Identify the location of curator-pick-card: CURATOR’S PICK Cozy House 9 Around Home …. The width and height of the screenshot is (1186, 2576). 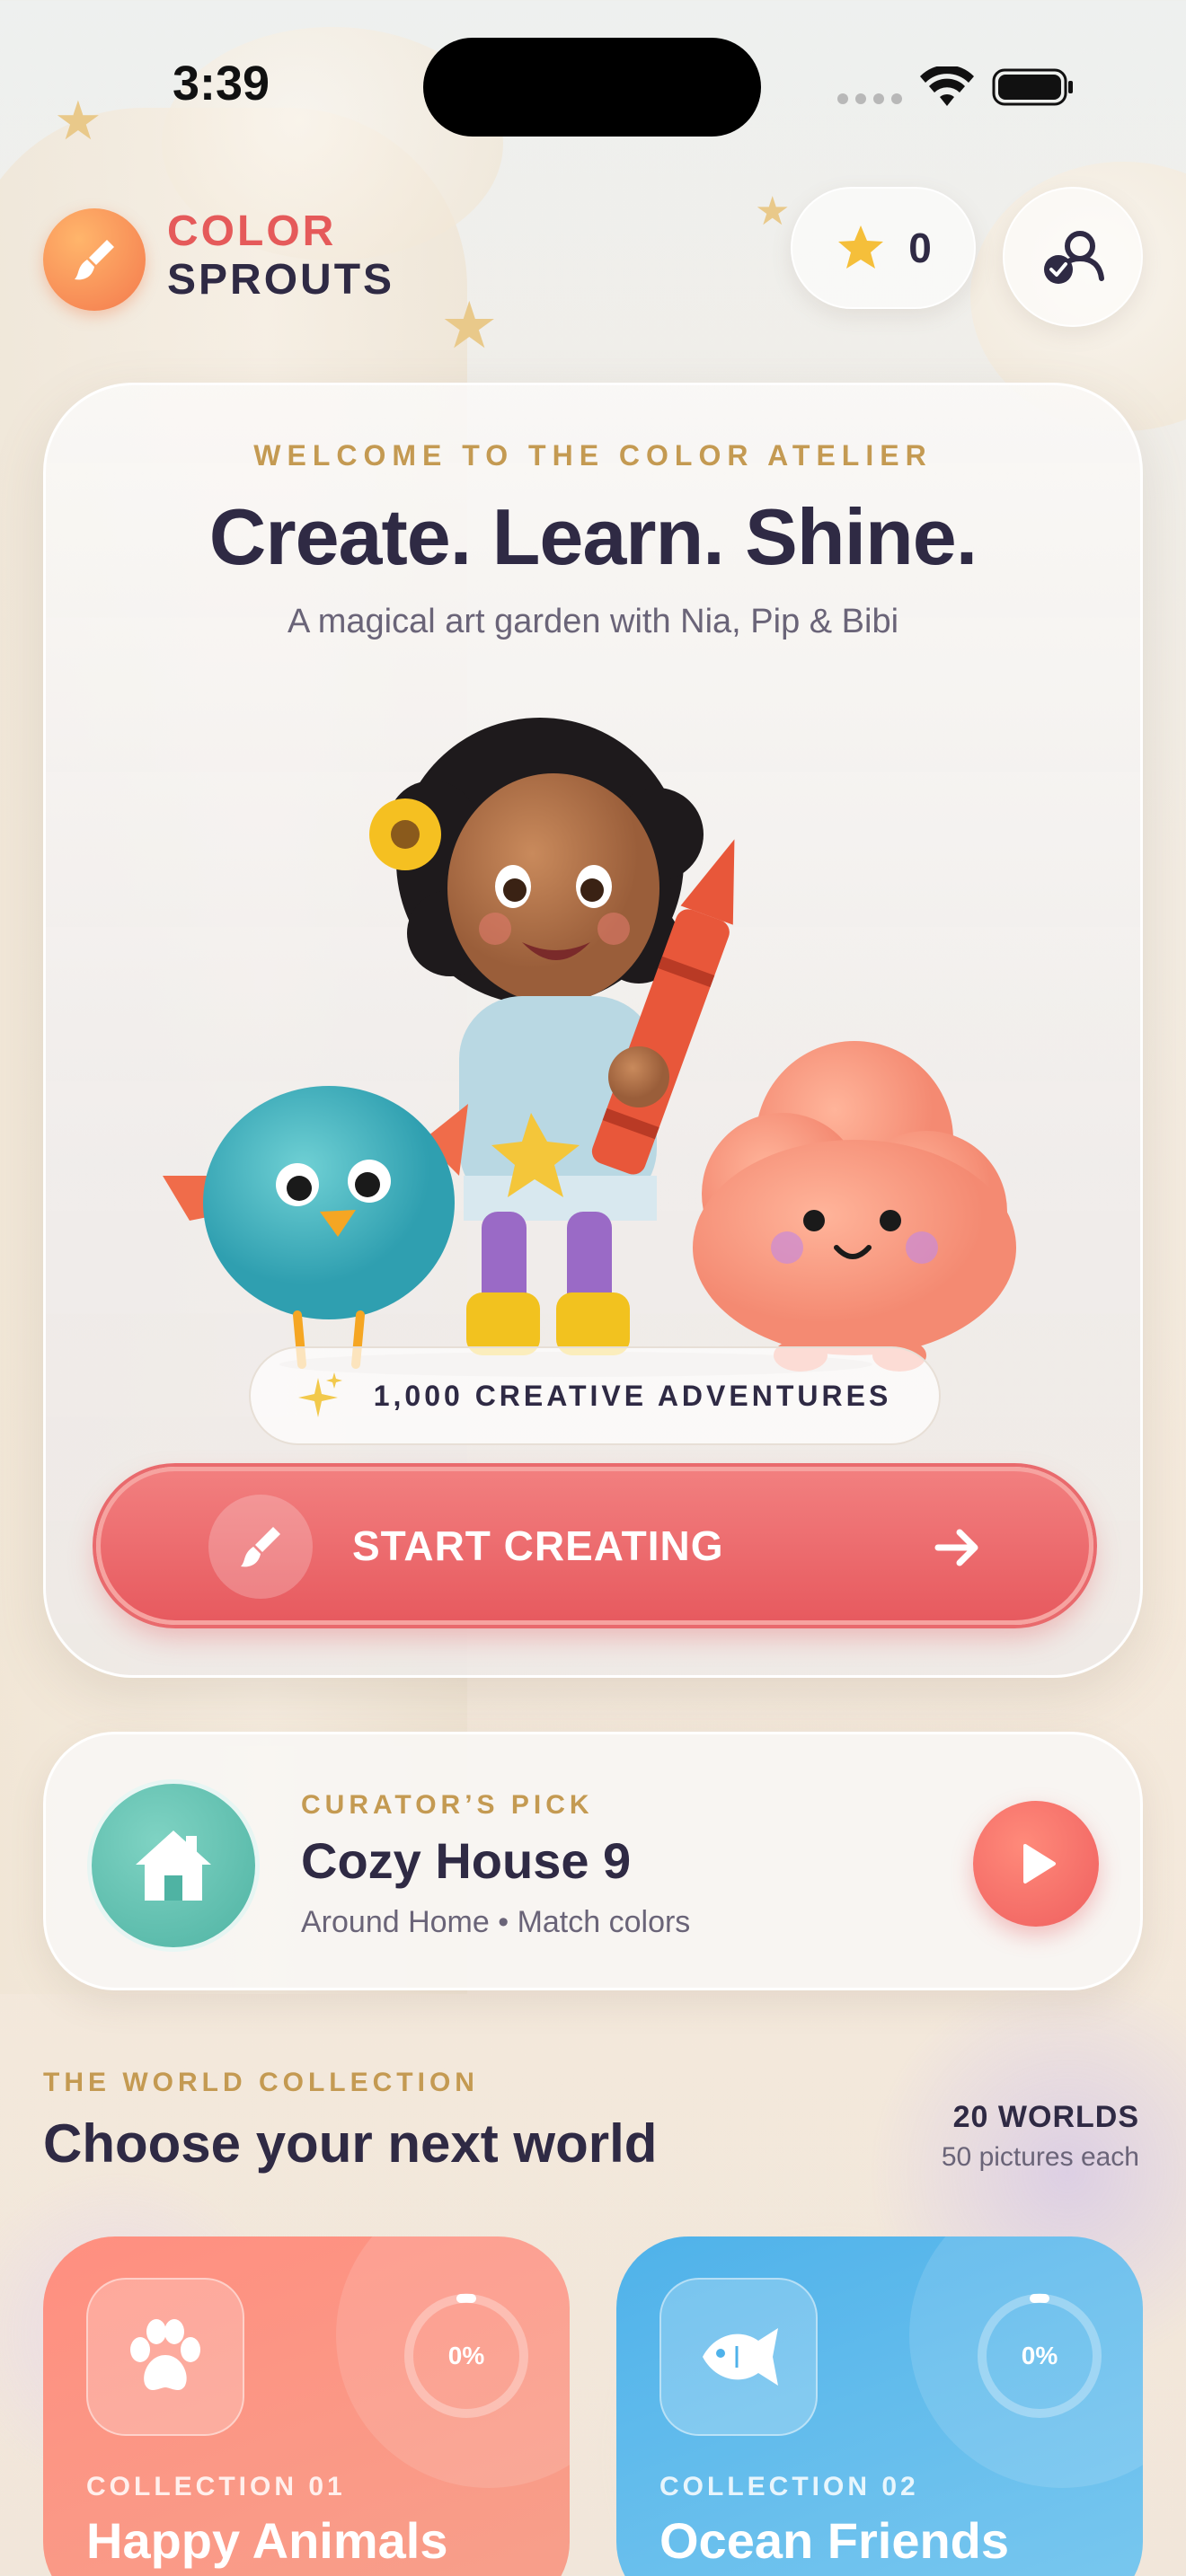
(593, 1861).